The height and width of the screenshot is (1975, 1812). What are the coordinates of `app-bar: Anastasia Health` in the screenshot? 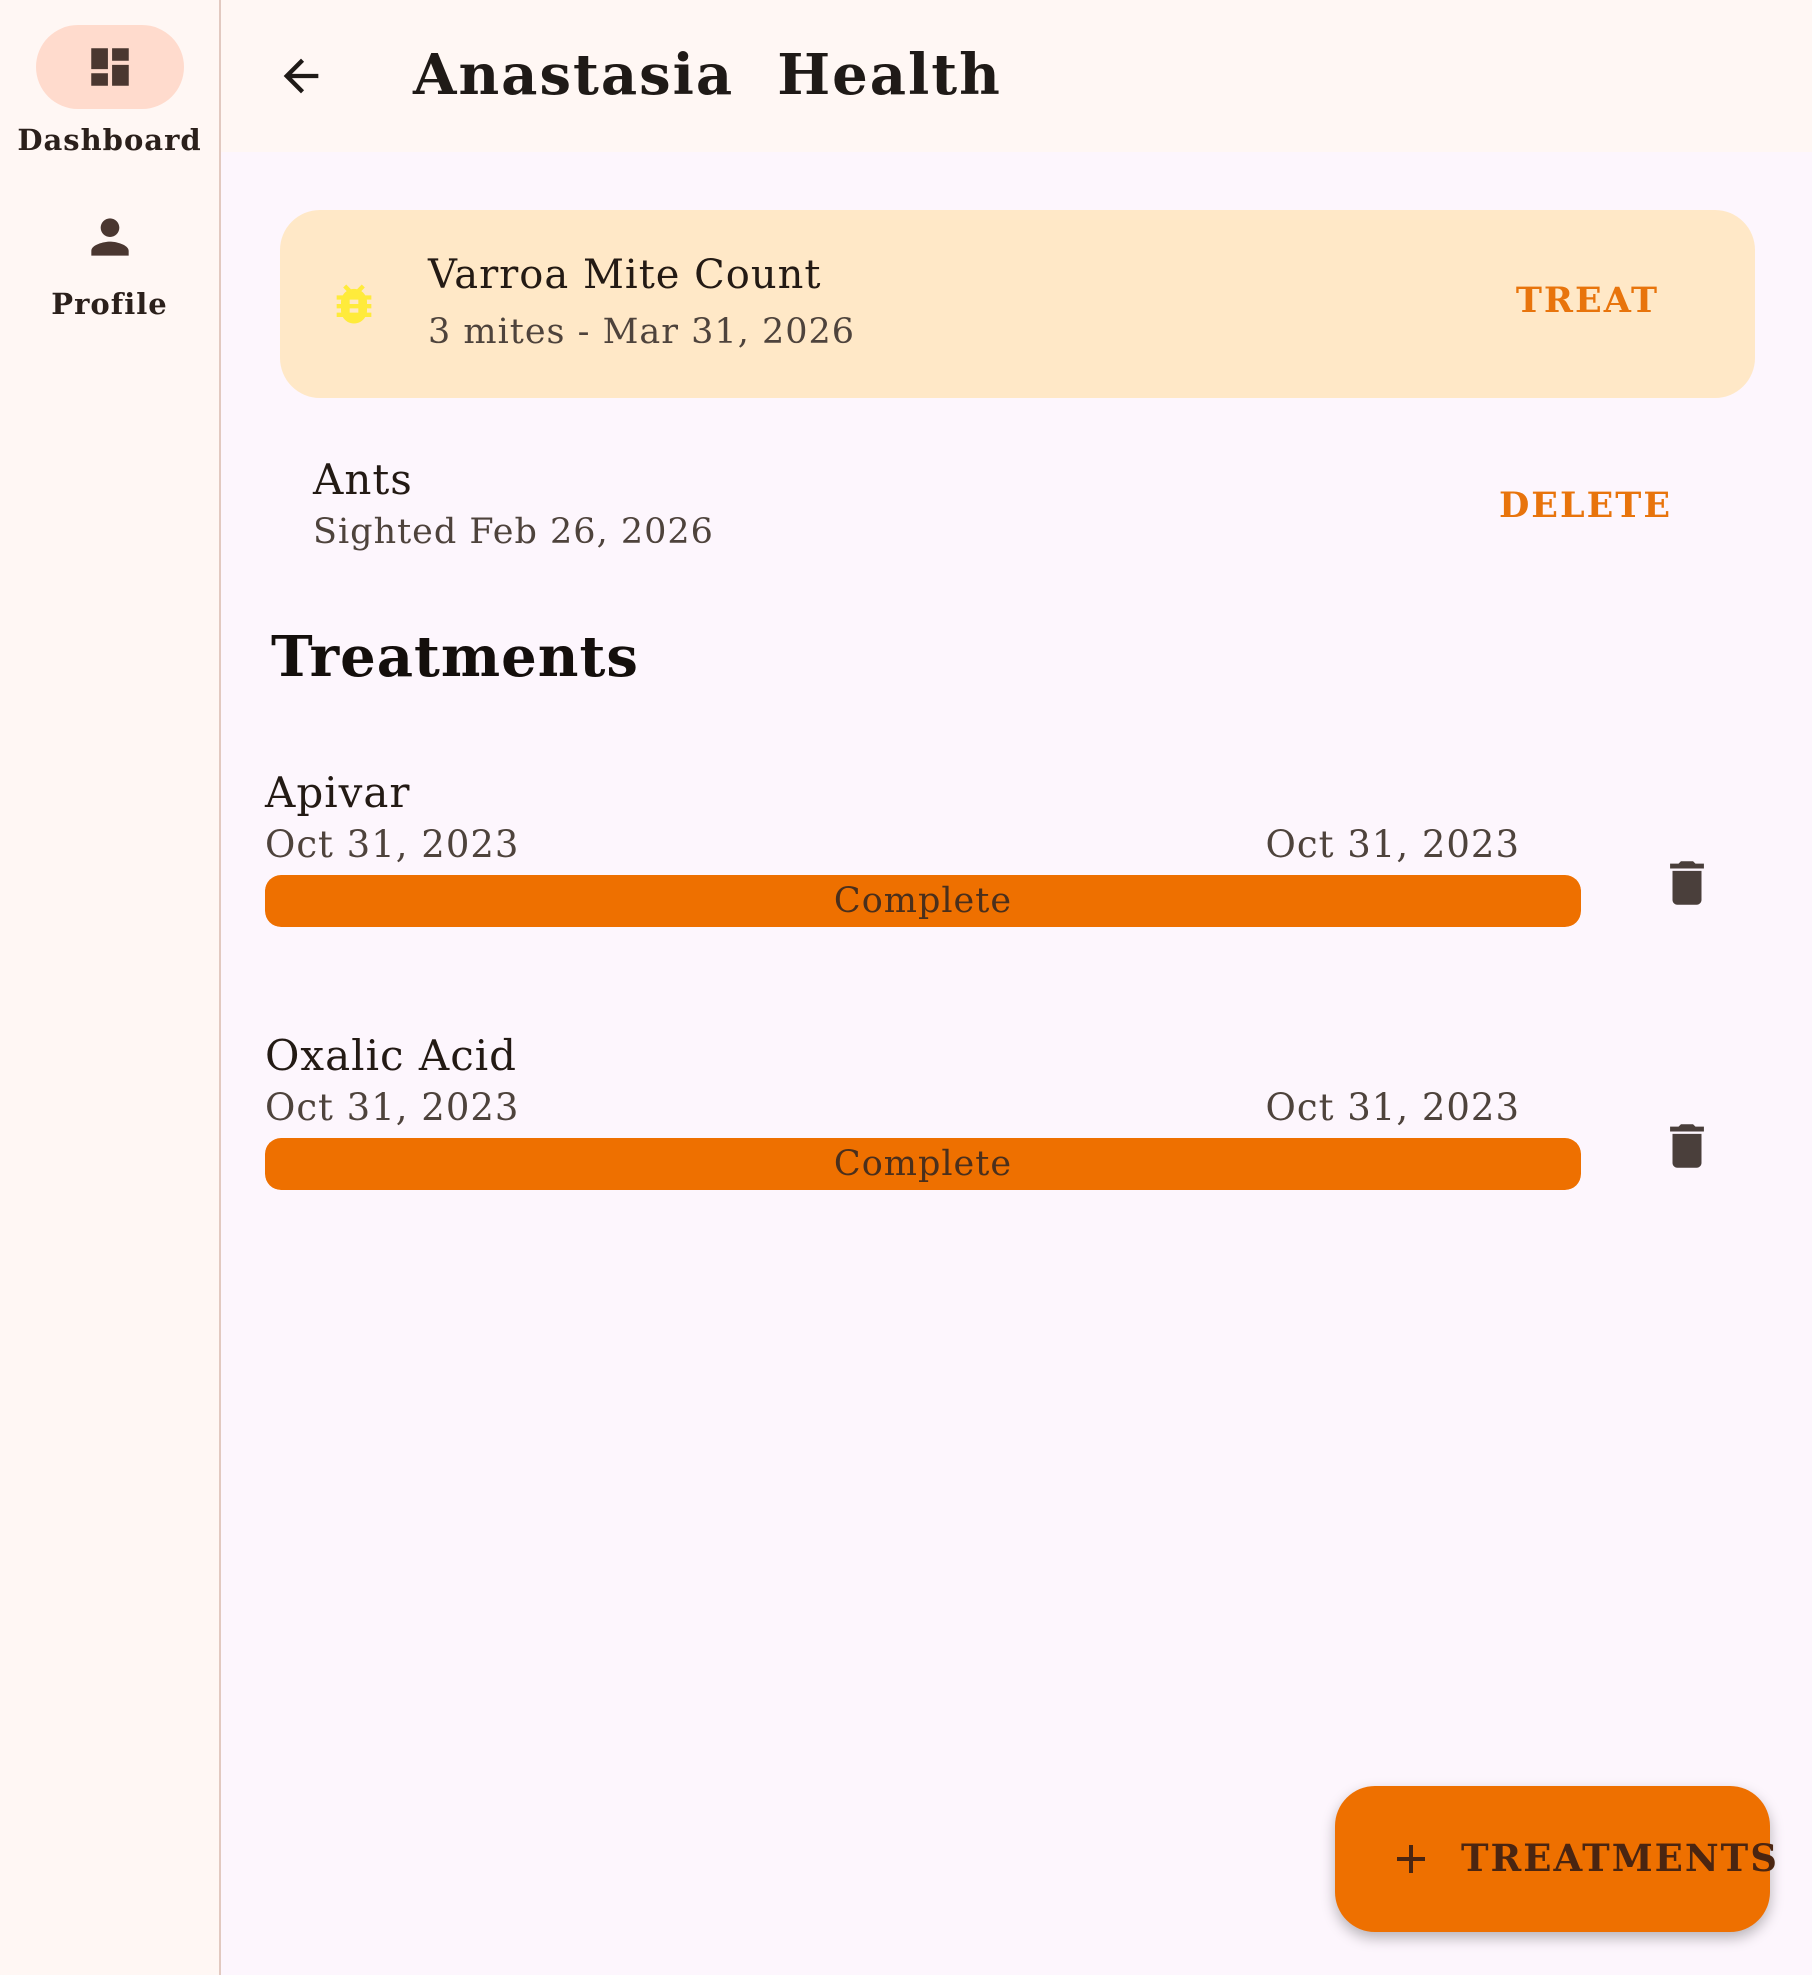 It's located at (1016, 76).